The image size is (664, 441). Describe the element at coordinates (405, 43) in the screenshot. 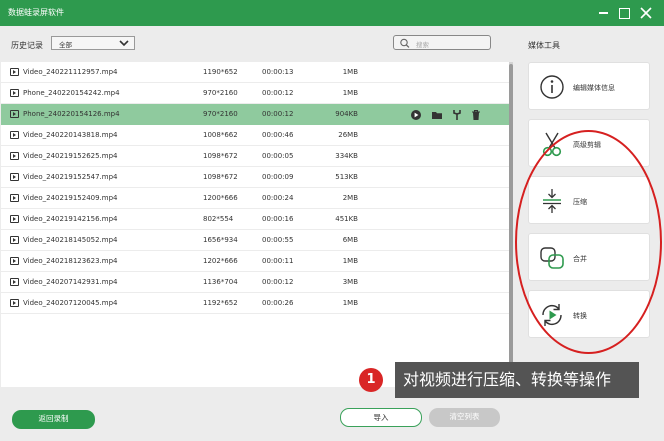

I see `search-icon` at that location.